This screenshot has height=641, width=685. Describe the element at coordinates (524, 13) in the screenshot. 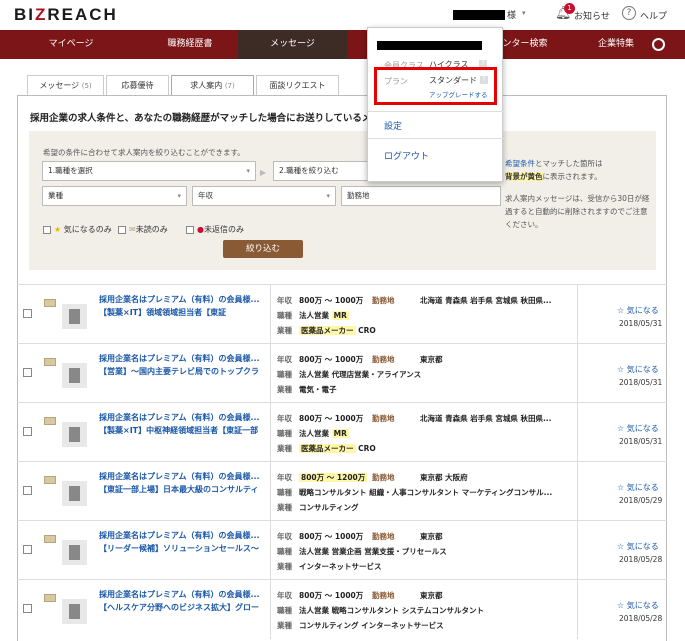

I see `chevron-down-icon: ▾` at that location.